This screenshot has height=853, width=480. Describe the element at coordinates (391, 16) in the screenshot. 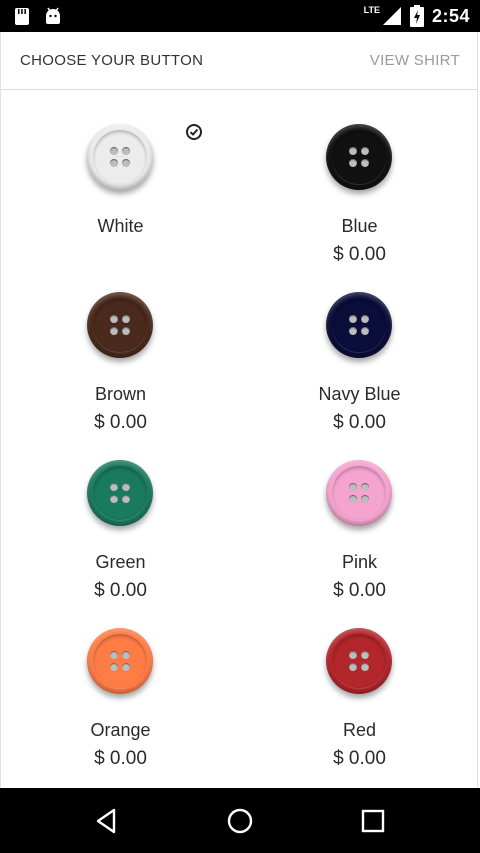

I see `signal-icon` at that location.